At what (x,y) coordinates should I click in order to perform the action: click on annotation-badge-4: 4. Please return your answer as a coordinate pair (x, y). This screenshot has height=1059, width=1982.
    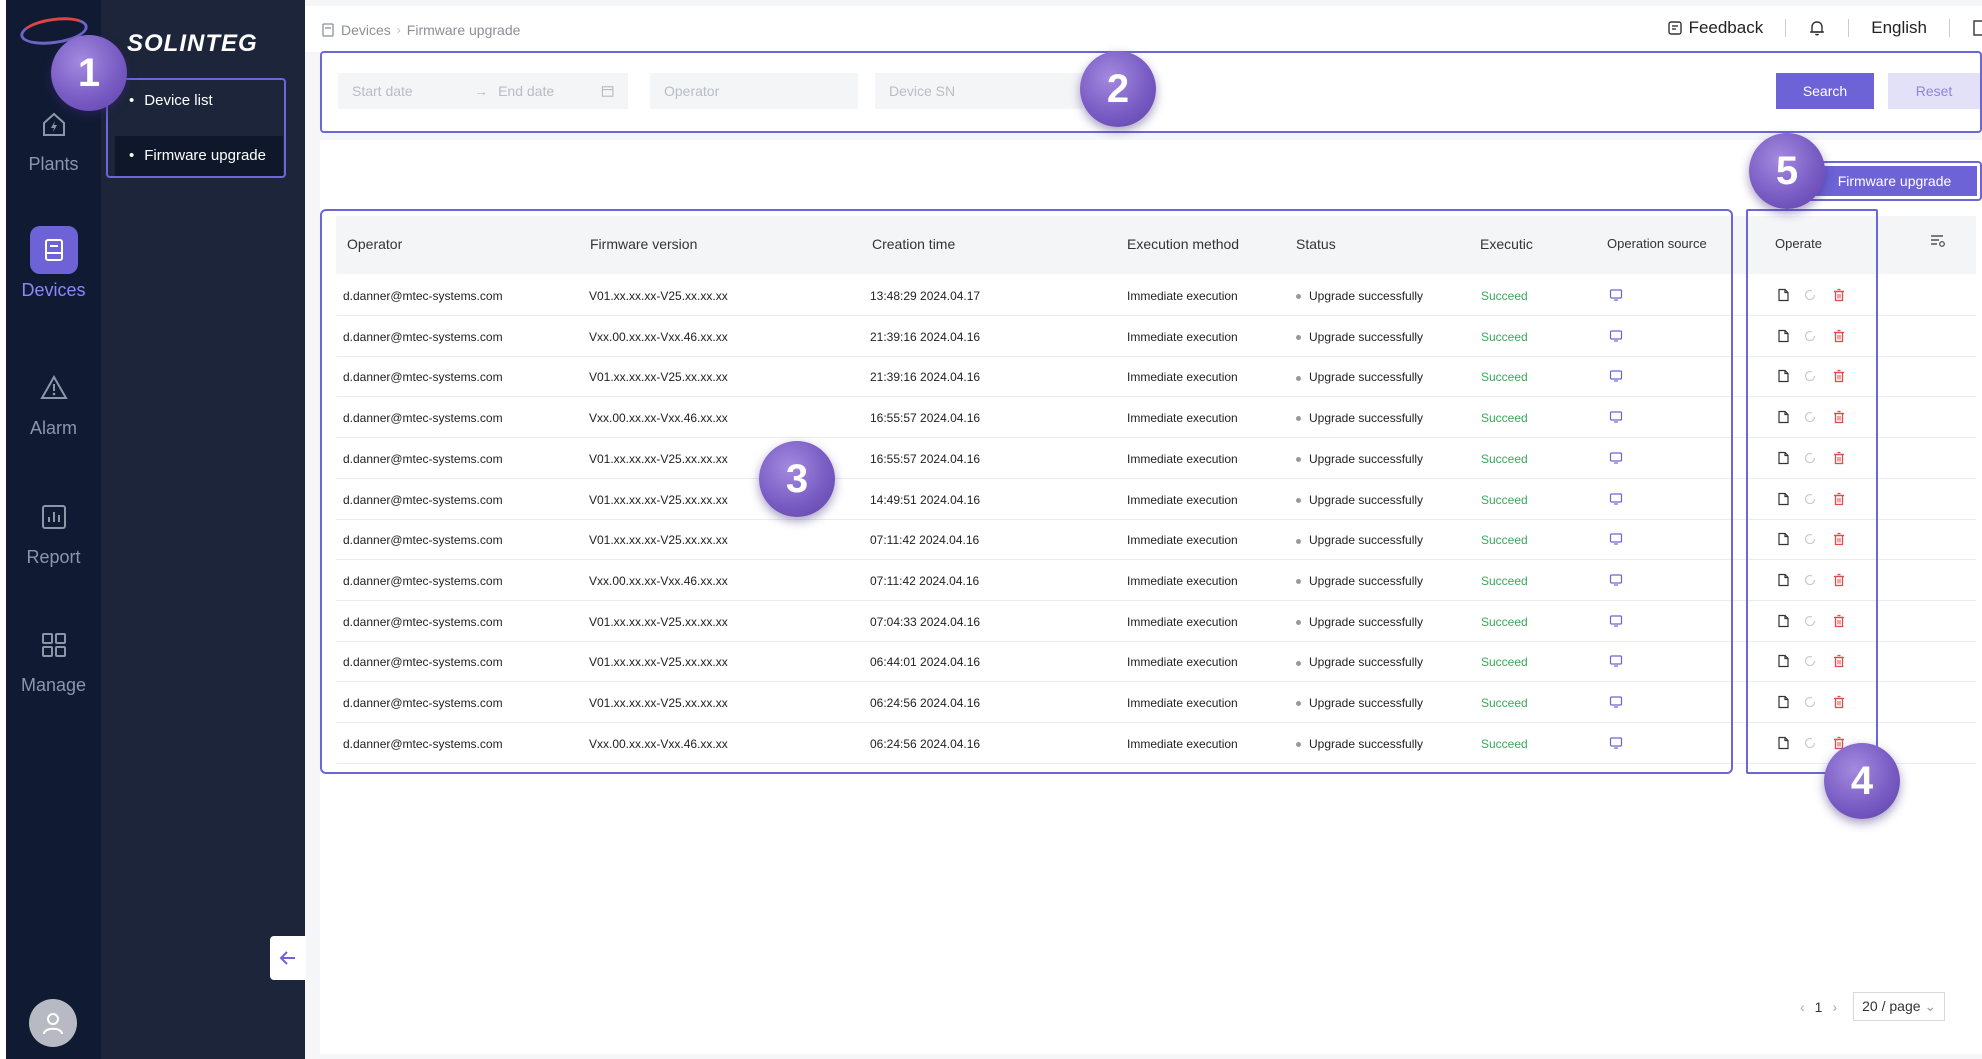
    Looking at the image, I should click on (1862, 781).